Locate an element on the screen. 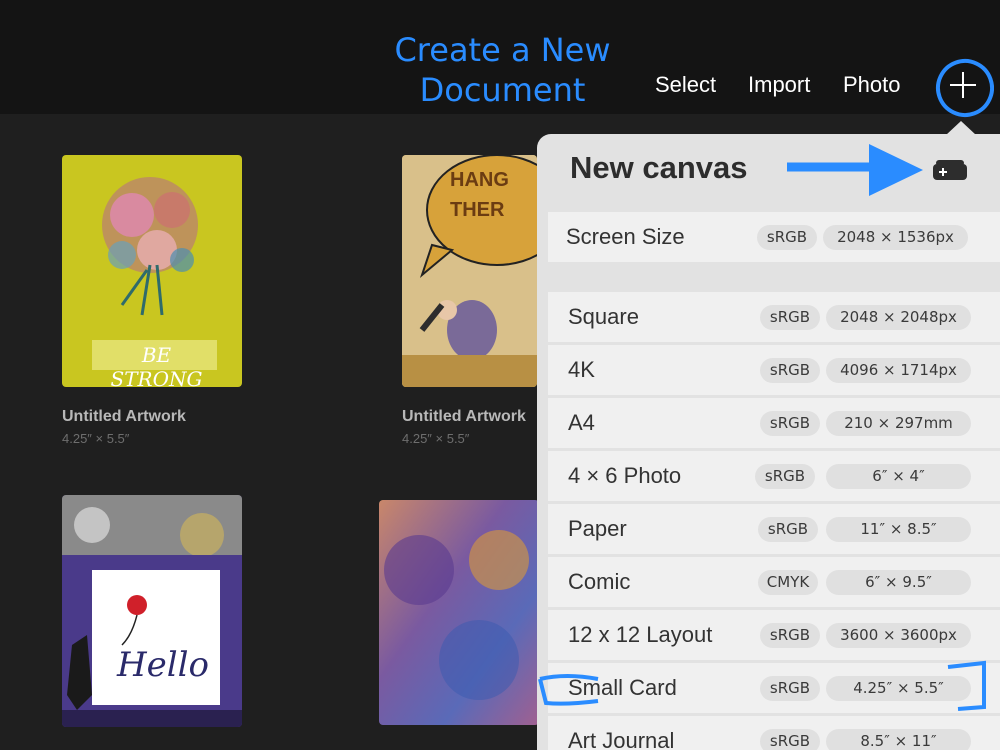 The height and width of the screenshot is (750, 1000). canvas-row-paper: Paper sRGB 11″ × 8.5″ is located at coordinates (774, 529).